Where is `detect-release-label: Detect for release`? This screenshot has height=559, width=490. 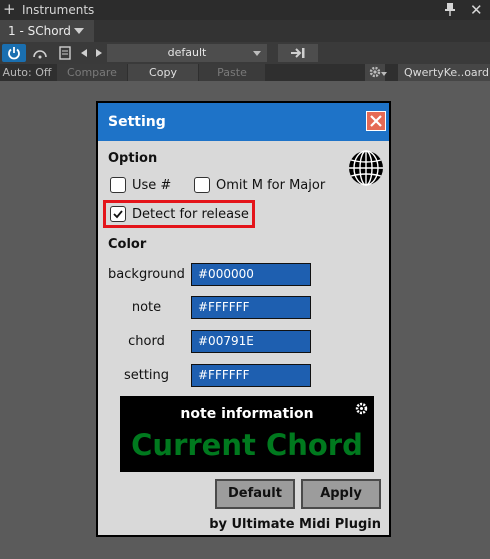
detect-release-label: Detect for release is located at coordinates (190, 214).